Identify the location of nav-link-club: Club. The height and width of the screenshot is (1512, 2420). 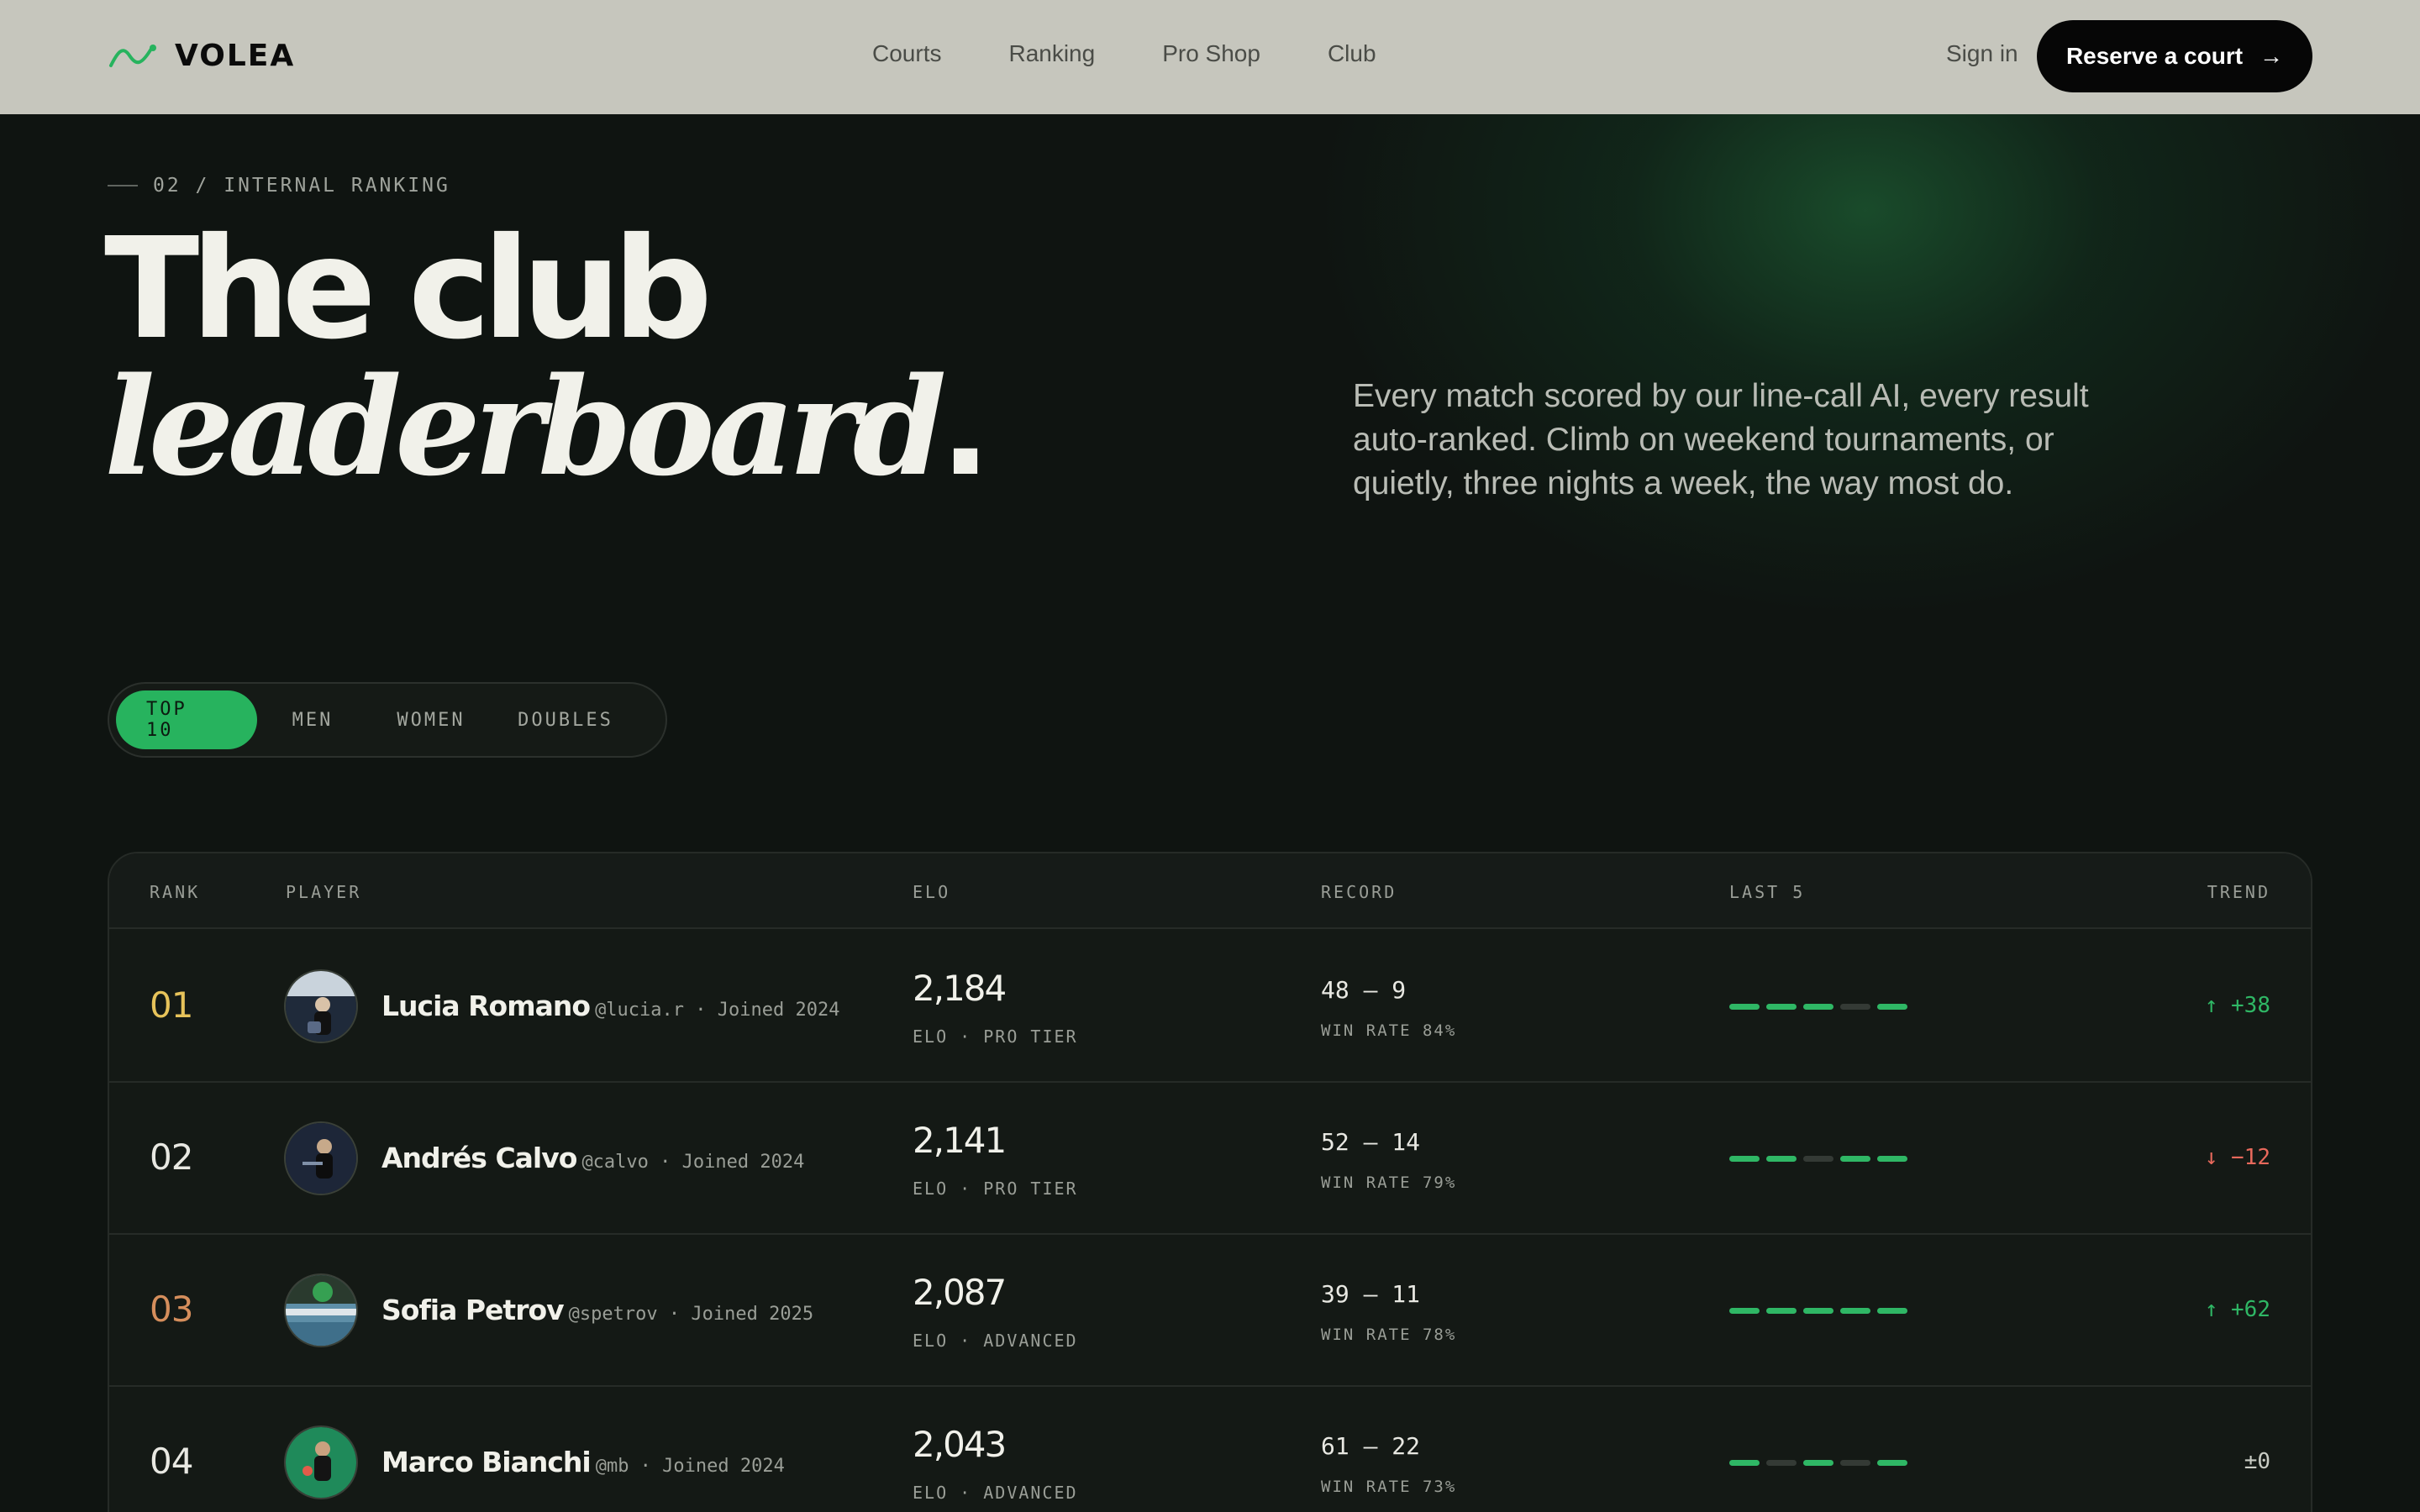
(1352, 53).